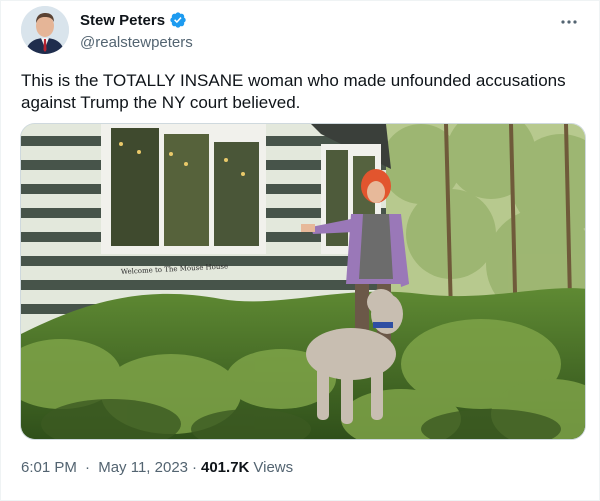 The height and width of the screenshot is (501, 600). I want to click on tweet-timestamp: 6:01 PM · May 11, 2023, so click(104, 467).